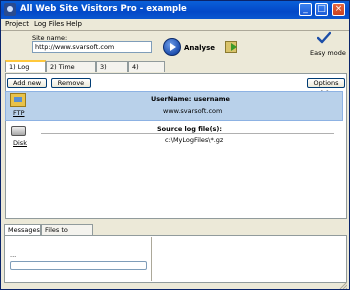 Image resolution: width=350 pixels, height=290 pixels. Describe the element at coordinates (190, 99) in the screenshot. I see `username-line: UserName: username` at that location.